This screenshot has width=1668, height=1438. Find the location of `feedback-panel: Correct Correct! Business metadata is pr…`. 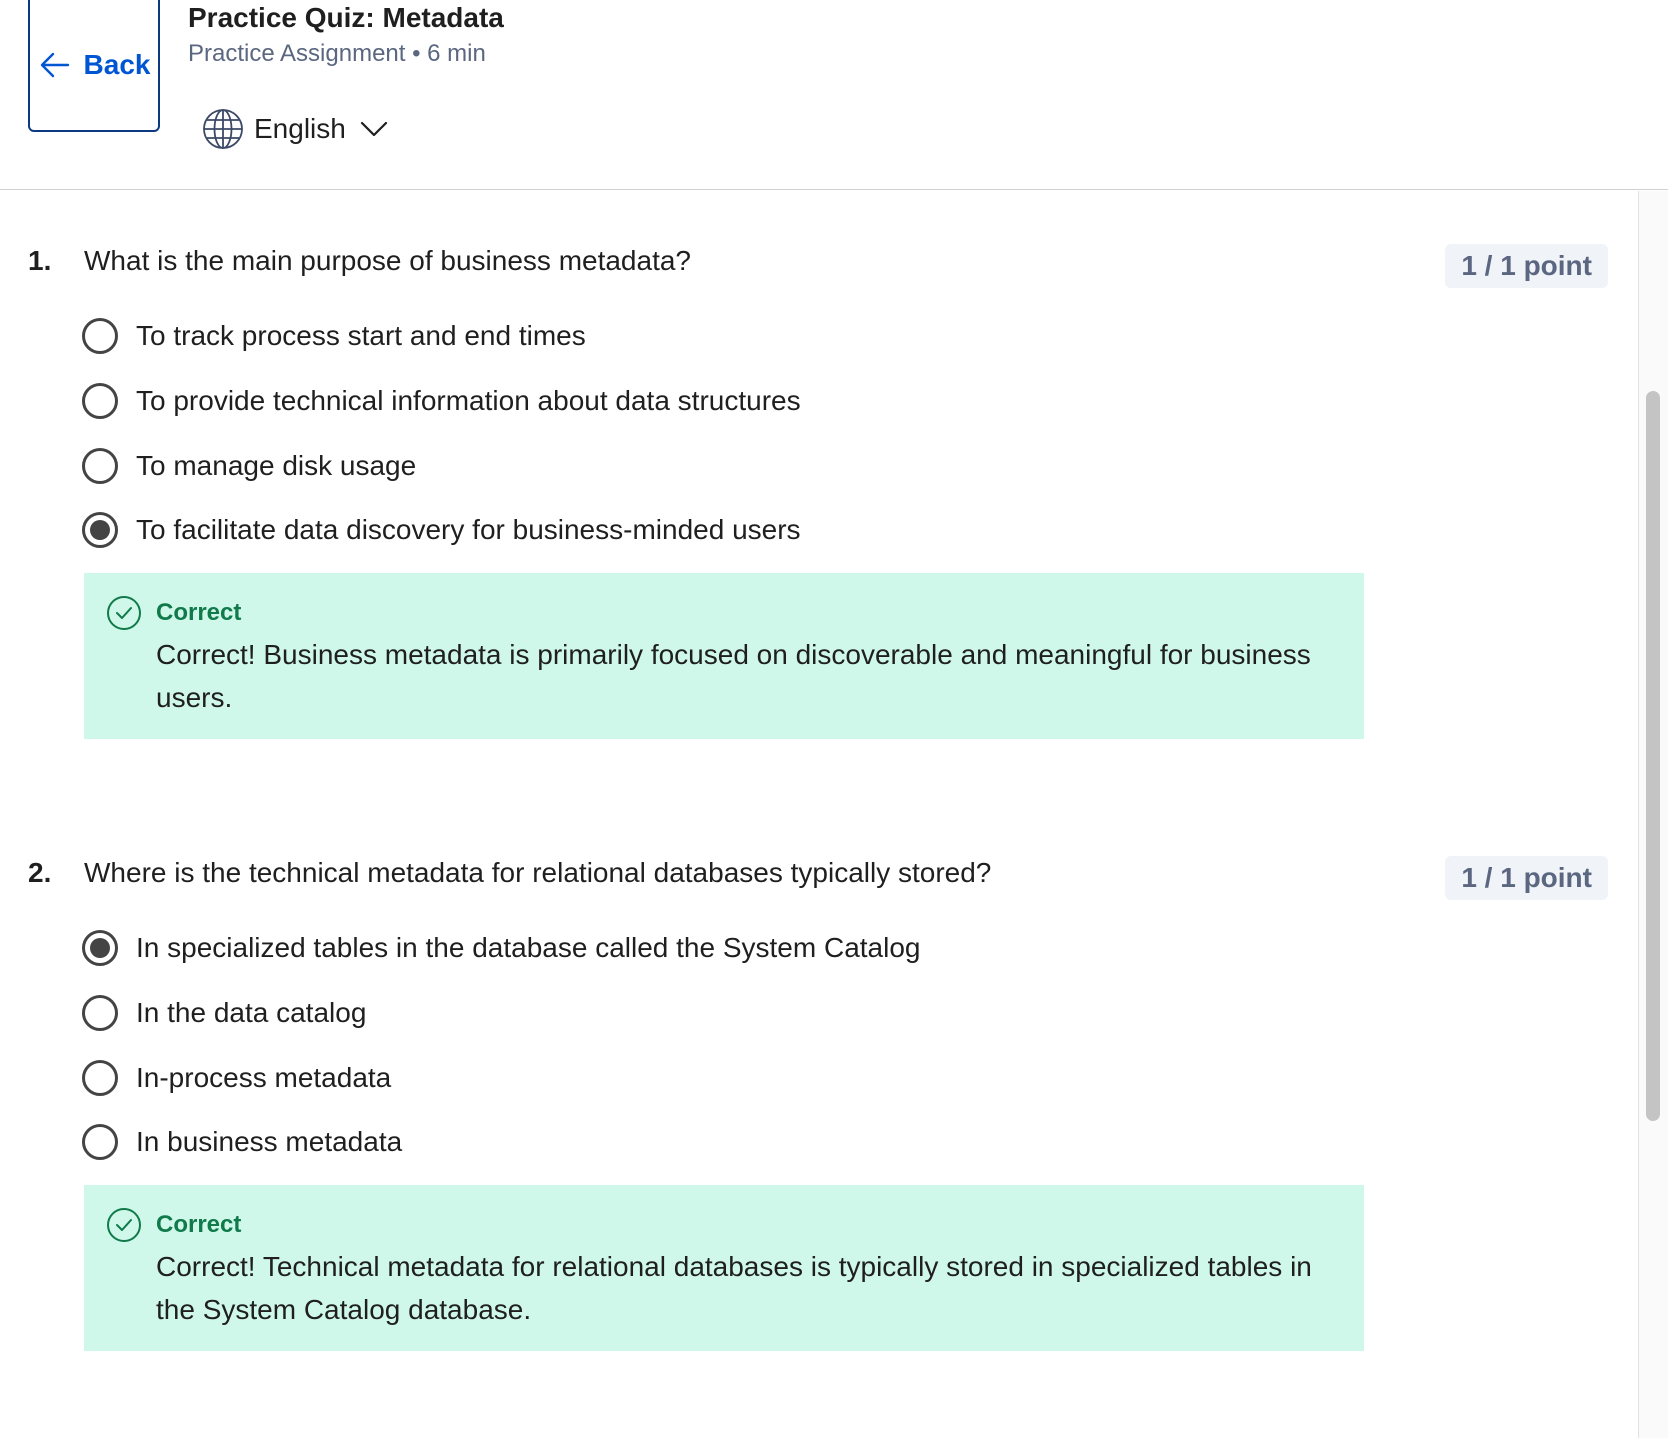

feedback-panel: Correct Correct! Business metadata is pr… is located at coordinates (724, 656).